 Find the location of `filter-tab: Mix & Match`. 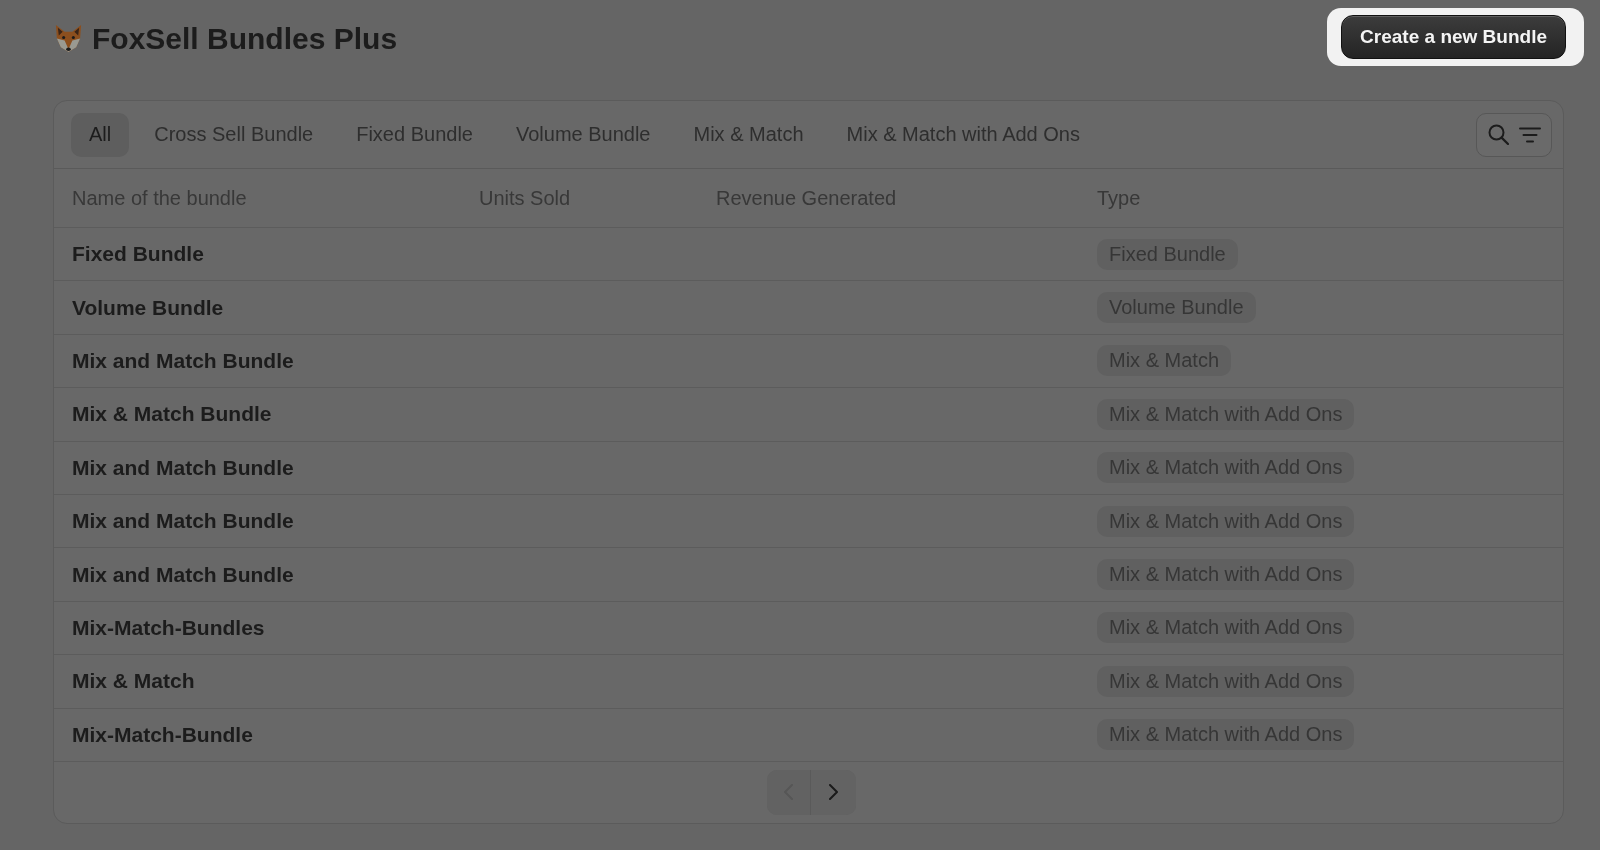

filter-tab: Mix & Match is located at coordinates (748, 134).